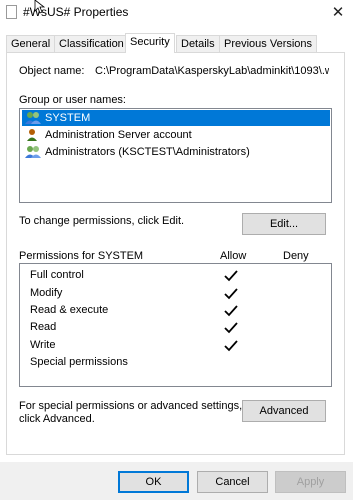  Describe the element at coordinates (69, 310) in the screenshot. I see `permission-row-read-execute: Read & execute` at that location.